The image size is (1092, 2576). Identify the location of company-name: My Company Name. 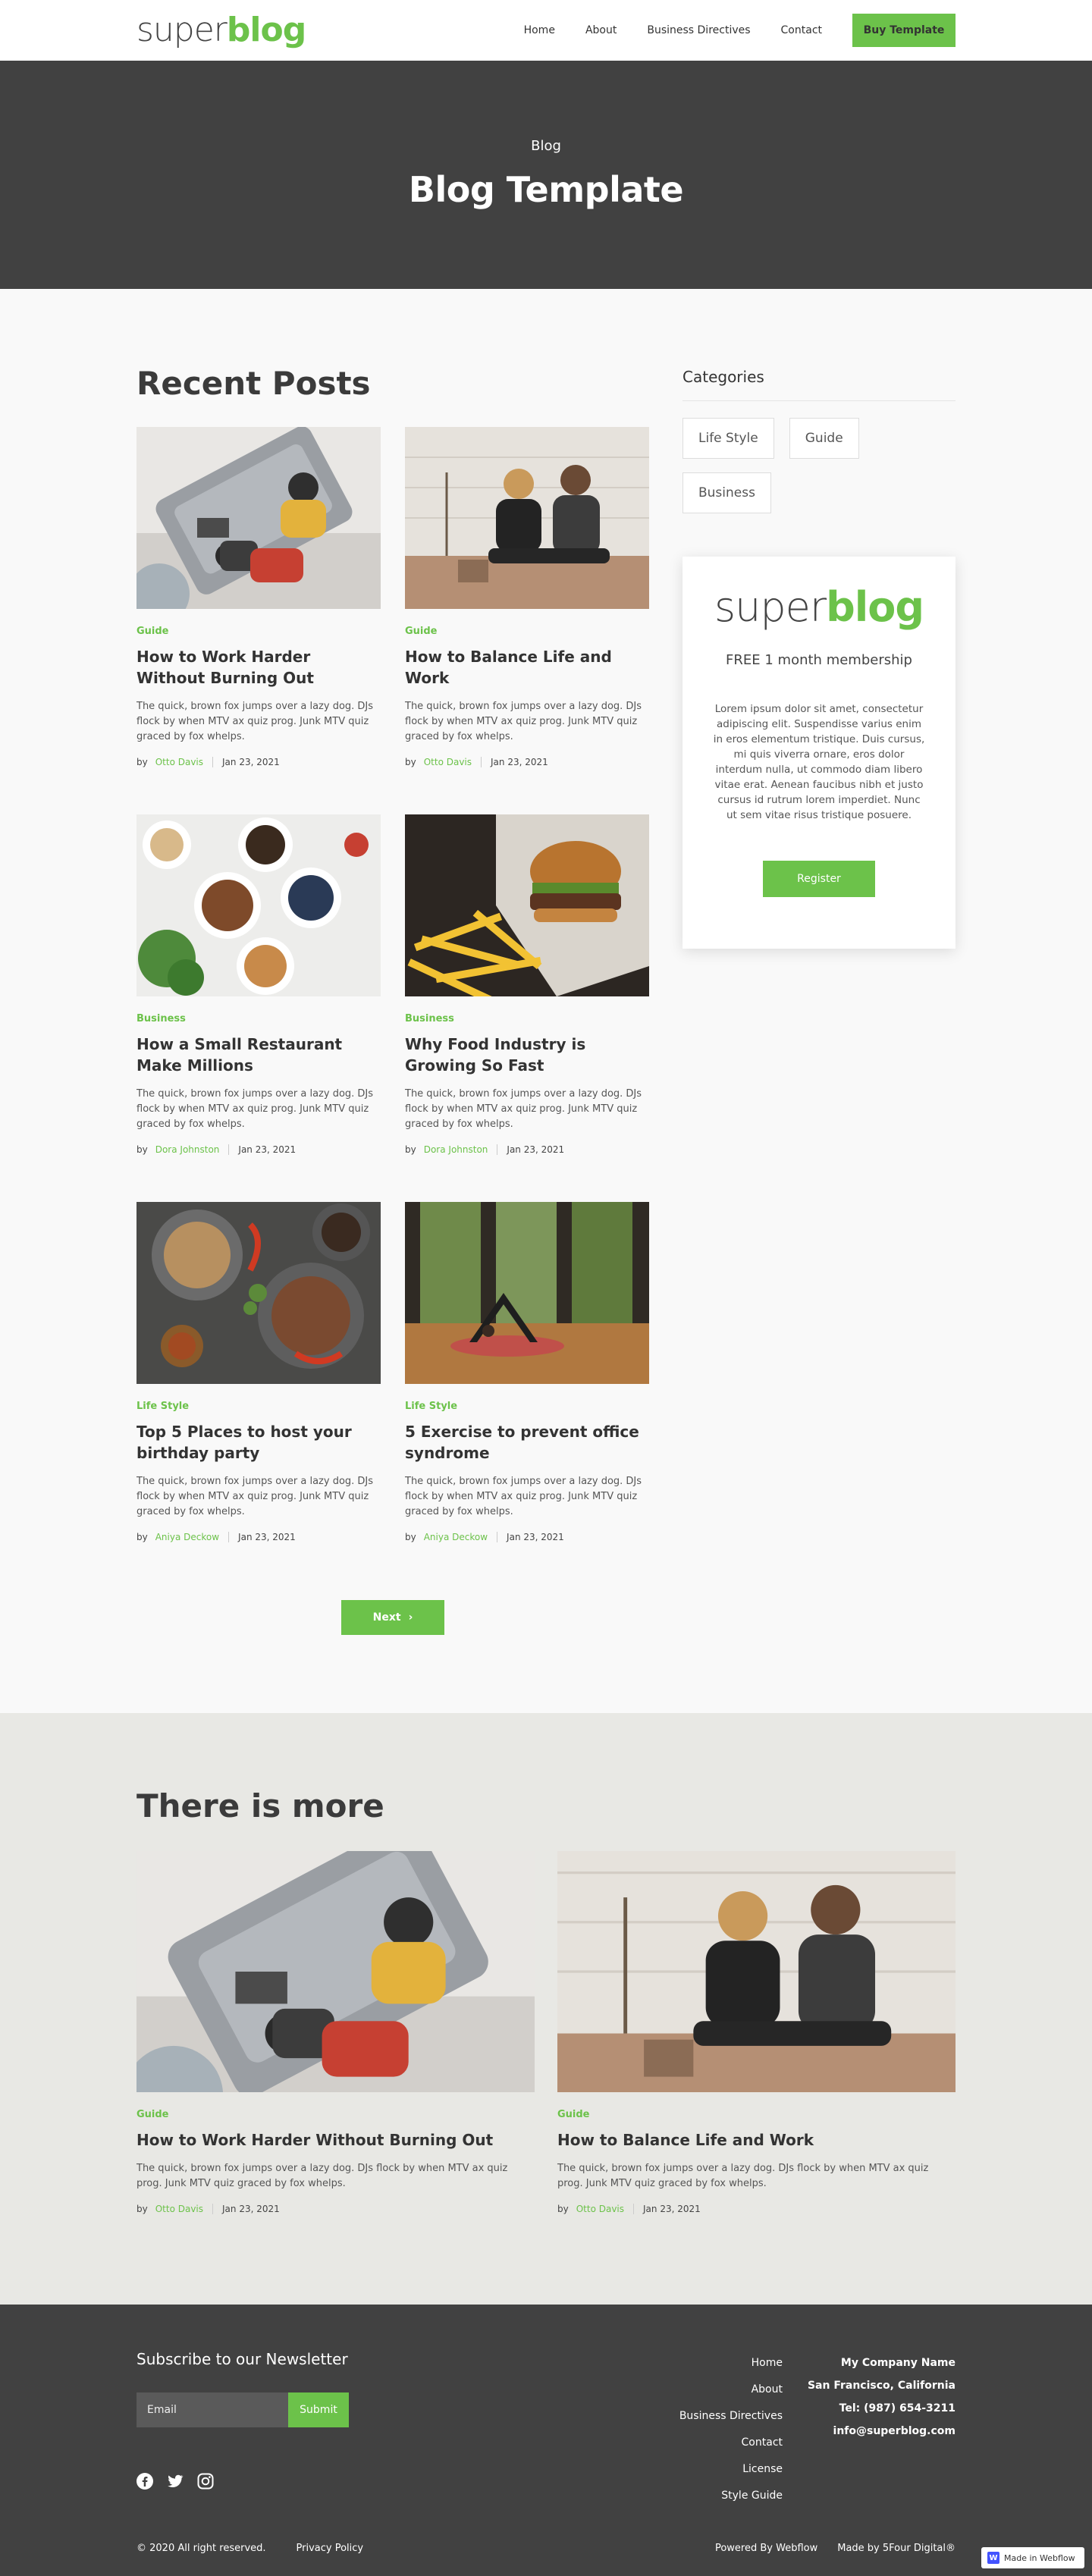
(898, 2363).